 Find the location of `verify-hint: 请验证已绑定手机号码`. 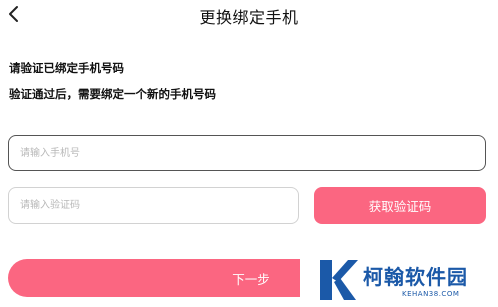

verify-hint: 请验证已绑定手机号码 is located at coordinates (66, 68).